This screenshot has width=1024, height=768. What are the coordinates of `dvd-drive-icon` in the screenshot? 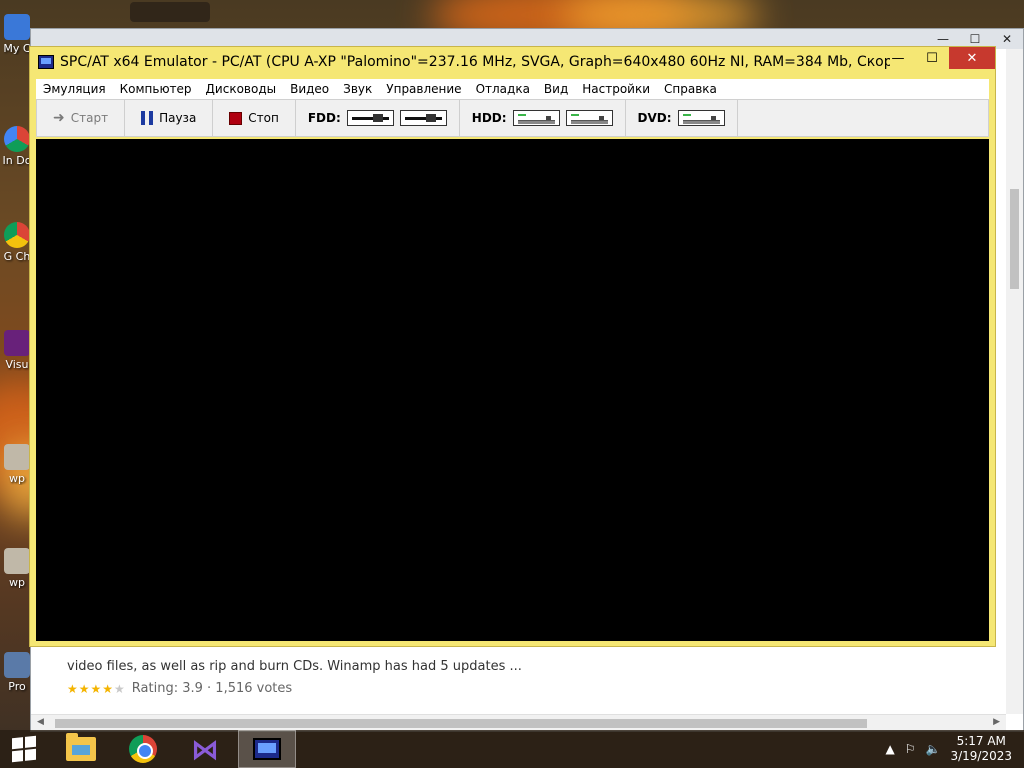 It's located at (701, 118).